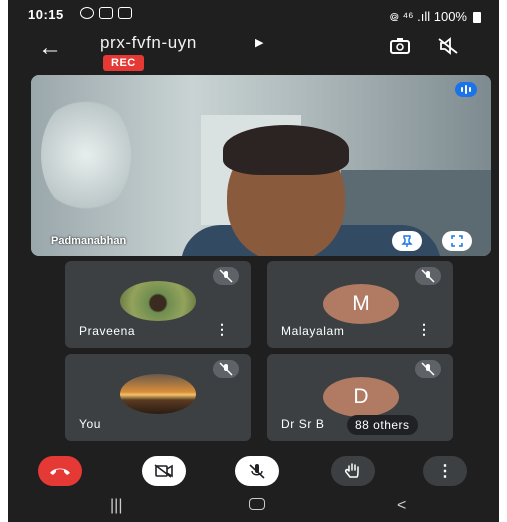 The height and width of the screenshot is (522, 507). What do you see at coordinates (253, 51) in the screenshot?
I see `meeting-header: ← prx-fvfn-uyn ▶ REC` at bounding box center [253, 51].